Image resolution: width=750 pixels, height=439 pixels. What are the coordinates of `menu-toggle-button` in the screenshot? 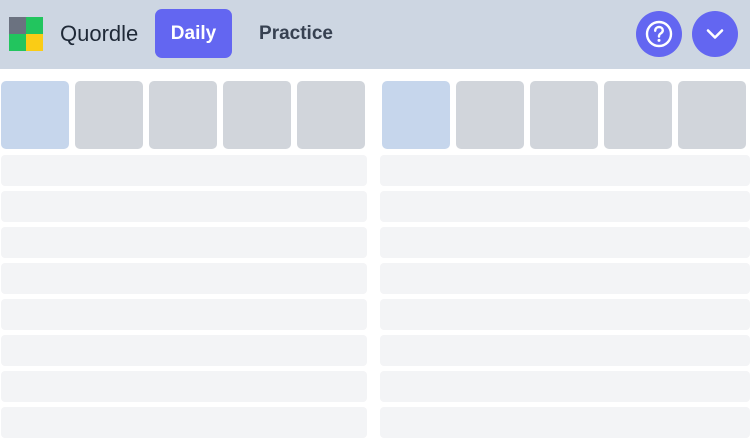 It's located at (715, 34).